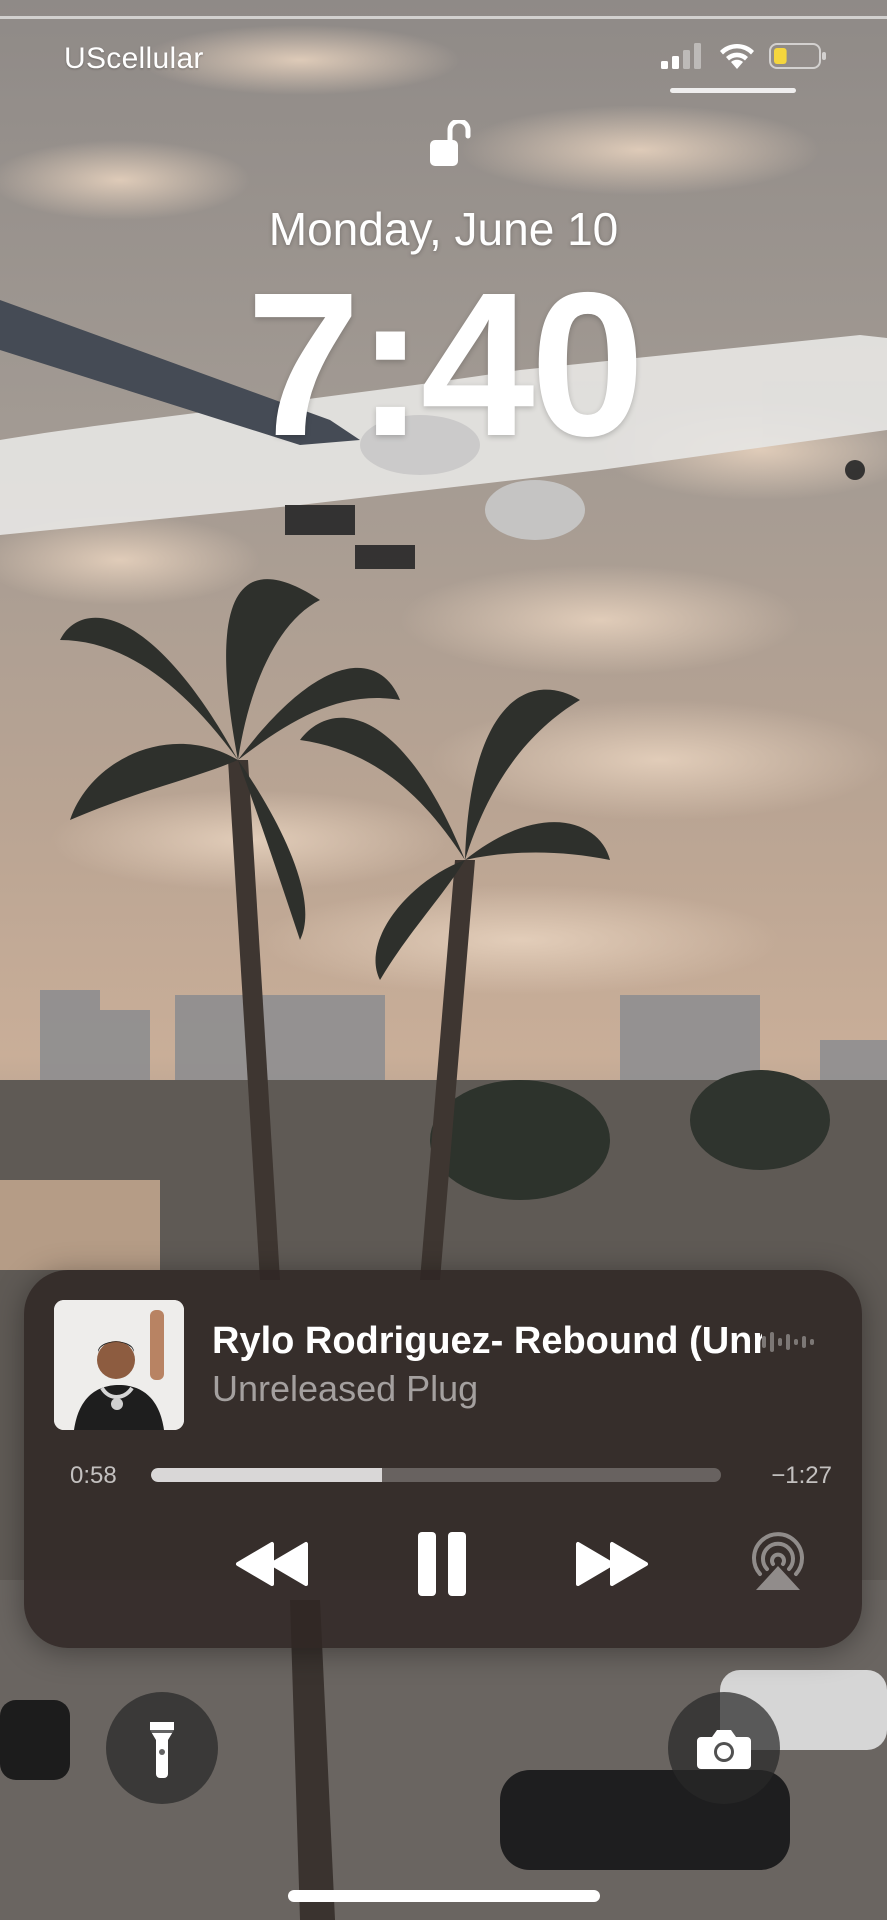 The width and height of the screenshot is (887, 1920). What do you see at coordinates (93, 1475) in the screenshot?
I see `elapsed-time: 0:58` at bounding box center [93, 1475].